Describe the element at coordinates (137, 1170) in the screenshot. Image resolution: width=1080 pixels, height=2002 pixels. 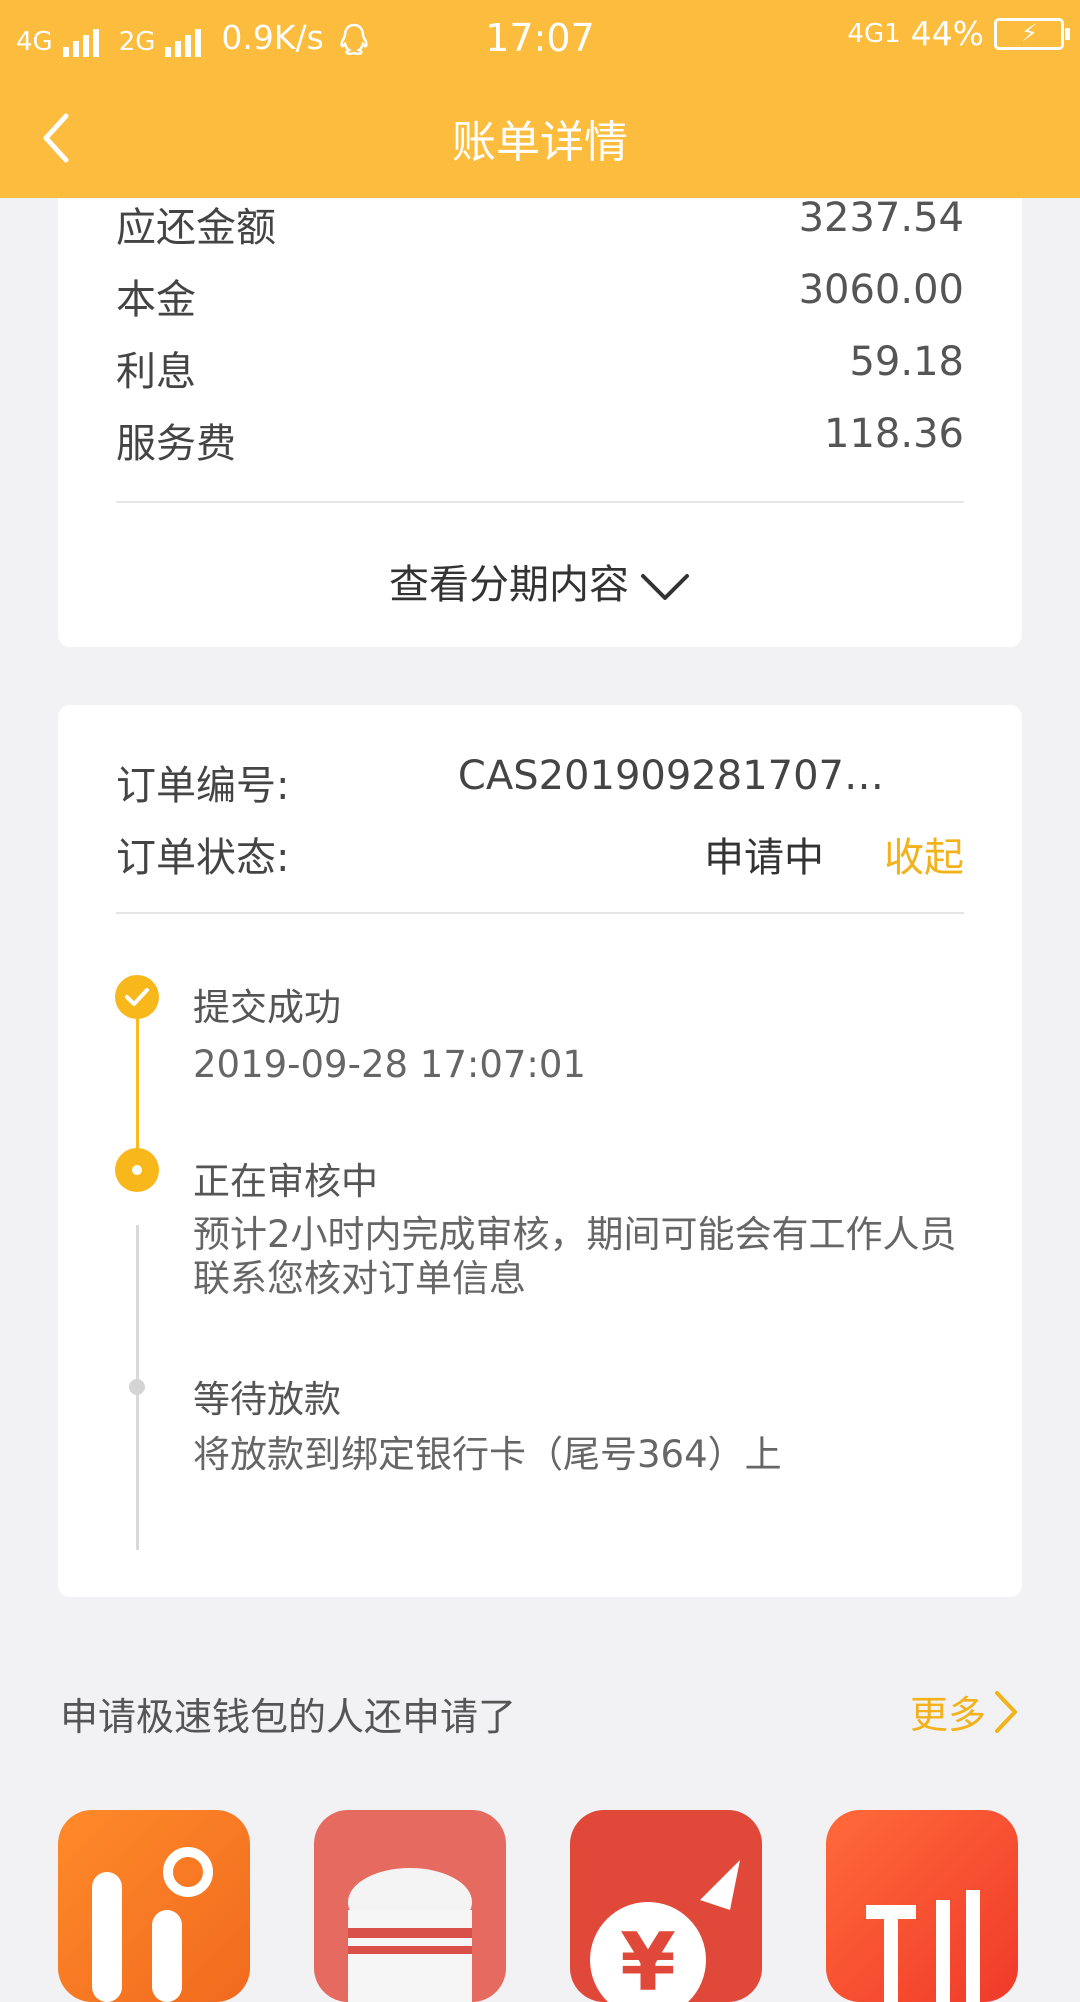
I see `current-step-icon` at that location.